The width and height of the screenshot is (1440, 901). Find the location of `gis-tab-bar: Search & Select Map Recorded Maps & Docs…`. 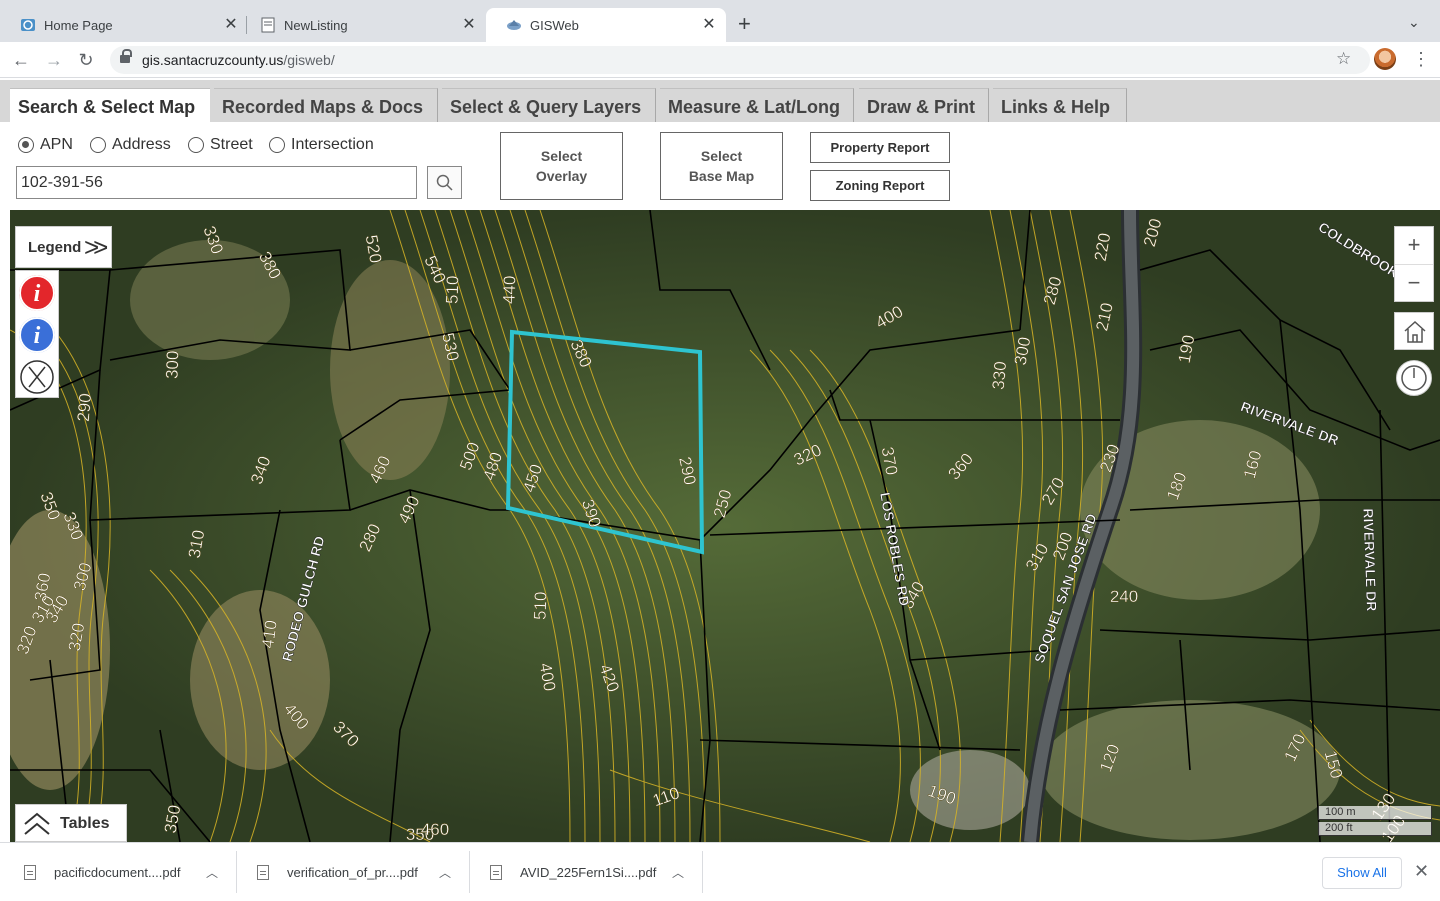

gis-tab-bar: Search & Select Map Recorded Maps & Docs… is located at coordinates (720, 101).